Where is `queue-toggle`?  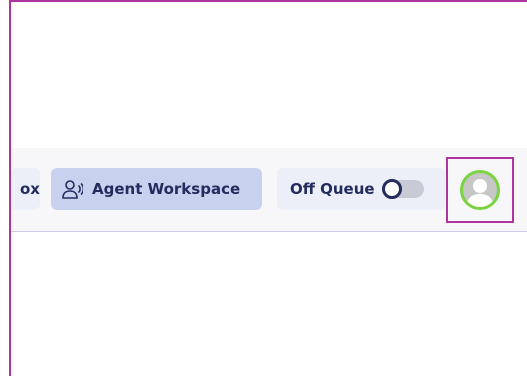
queue-toggle is located at coordinates (402, 189).